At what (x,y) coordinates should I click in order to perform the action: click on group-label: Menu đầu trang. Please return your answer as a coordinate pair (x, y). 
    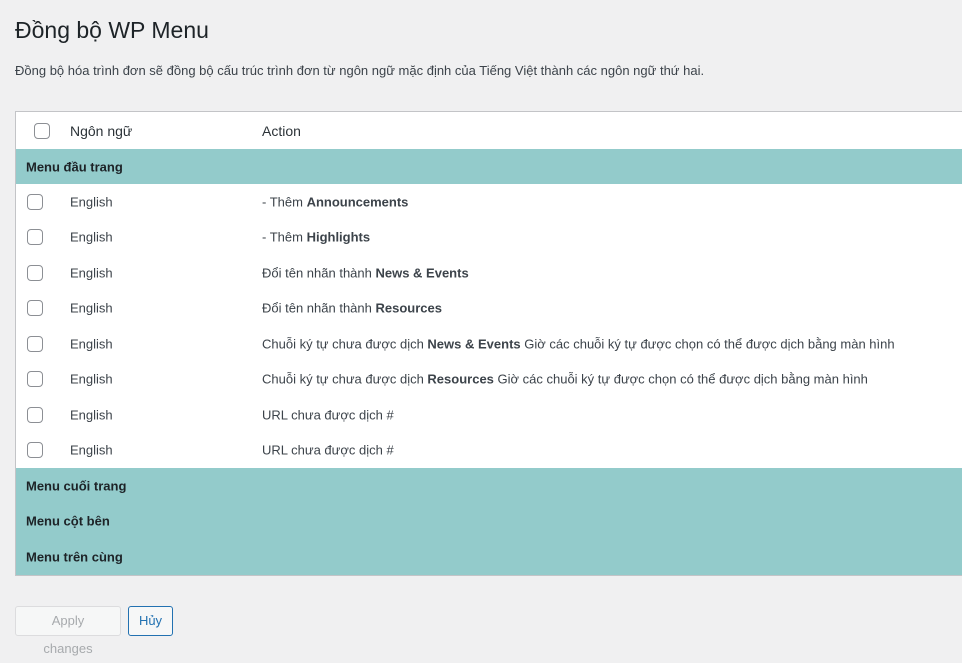
    Looking at the image, I should click on (74, 166).